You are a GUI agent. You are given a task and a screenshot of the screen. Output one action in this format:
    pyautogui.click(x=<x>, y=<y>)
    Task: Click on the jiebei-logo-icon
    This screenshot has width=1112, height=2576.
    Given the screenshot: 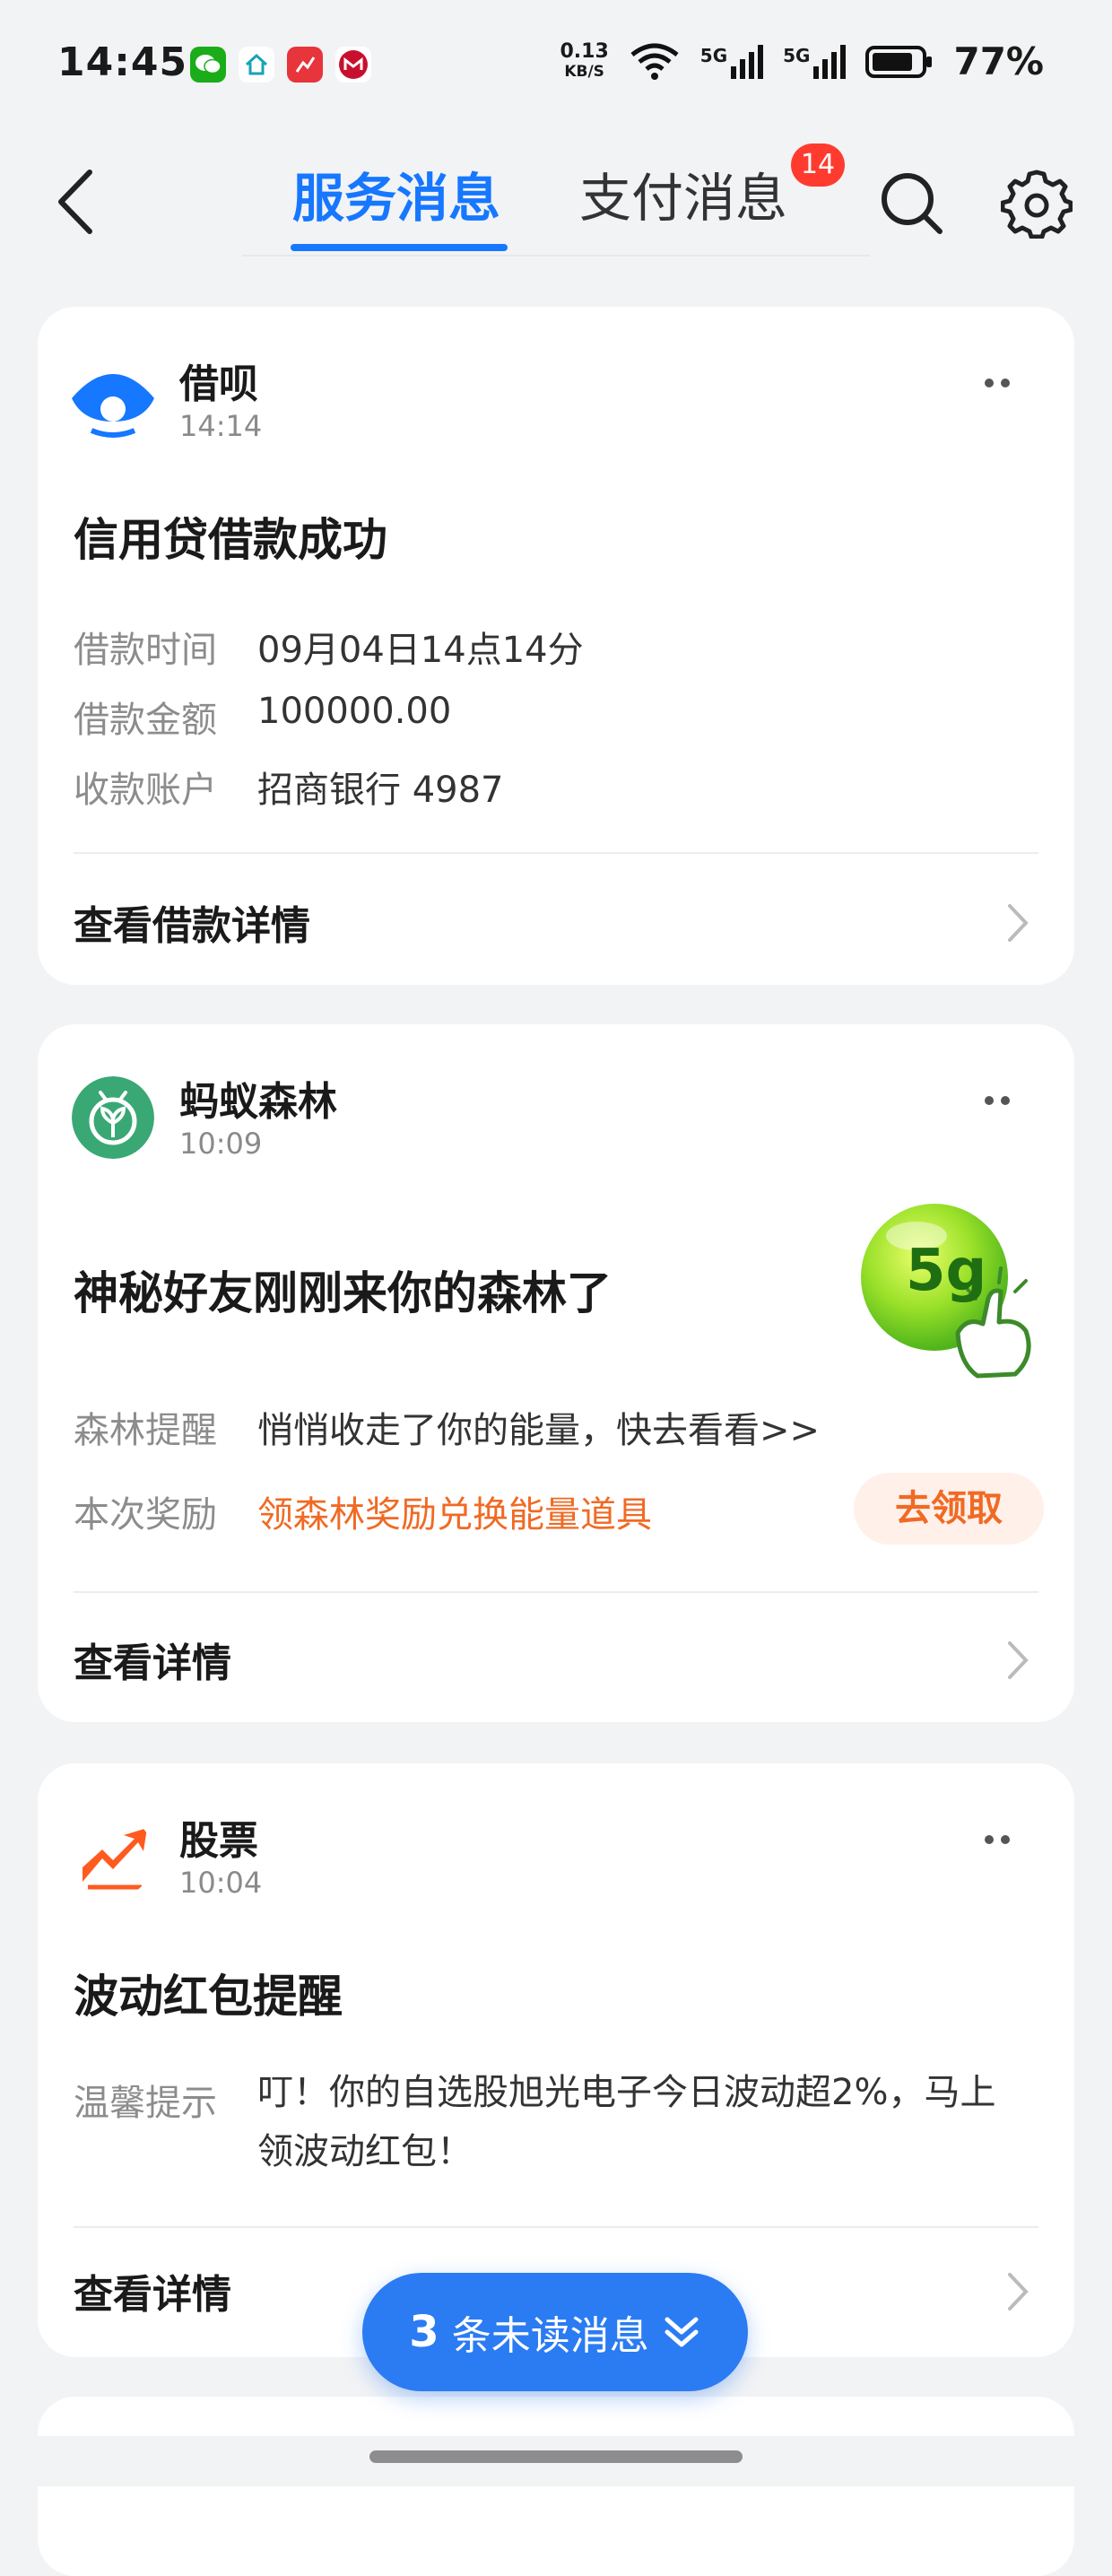 What is the action you would take?
    pyautogui.click(x=113, y=400)
    